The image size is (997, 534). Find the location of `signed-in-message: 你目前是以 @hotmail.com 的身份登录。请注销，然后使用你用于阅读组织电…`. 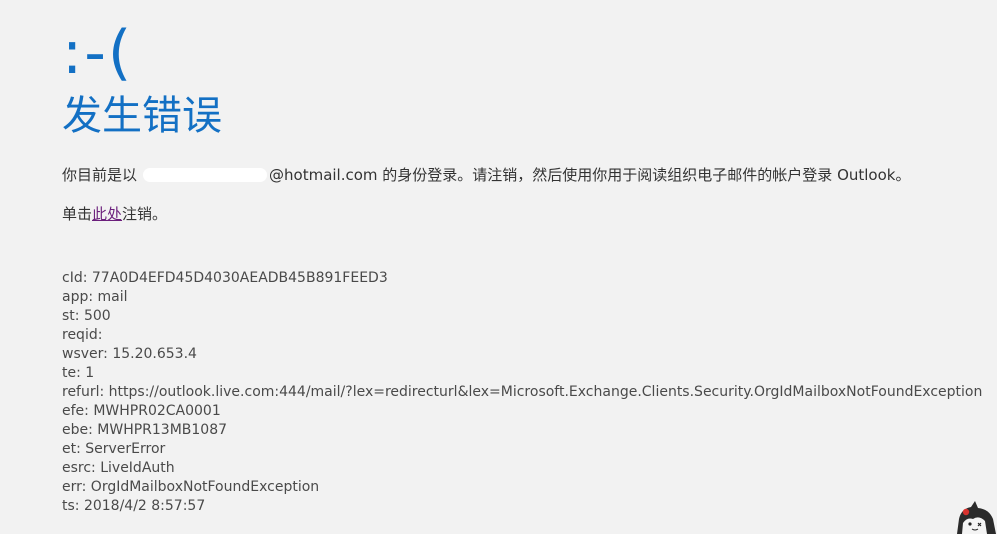

signed-in-message: 你目前是以 @hotmail.com 的身份登录。请注销，然后使用你用于阅读组织电… is located at coordinates (486, 175).